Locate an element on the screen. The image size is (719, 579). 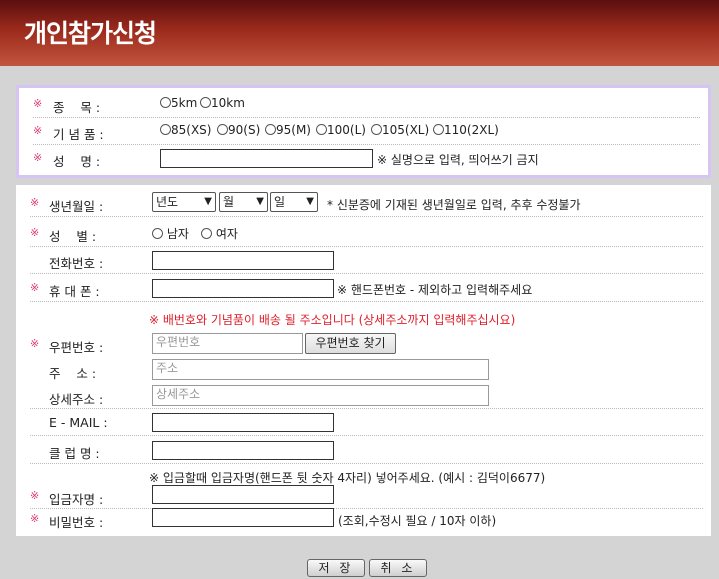
mobile-note: ※ 핸드폰번호 - 제외하고 입력해주세요 is located at coordinates (435, 290).